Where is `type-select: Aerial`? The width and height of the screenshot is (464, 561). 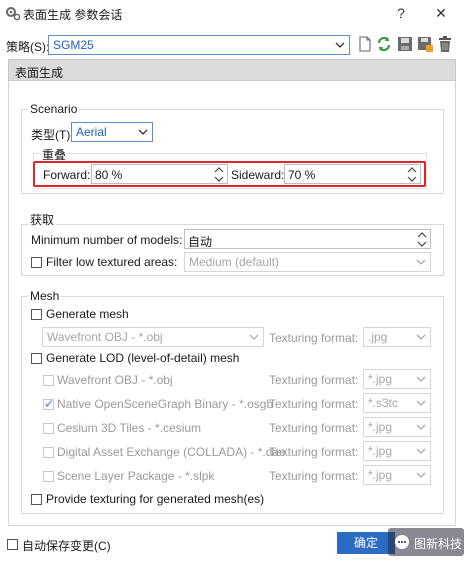
type-select: Aerial is located at coordinates (112, 132).